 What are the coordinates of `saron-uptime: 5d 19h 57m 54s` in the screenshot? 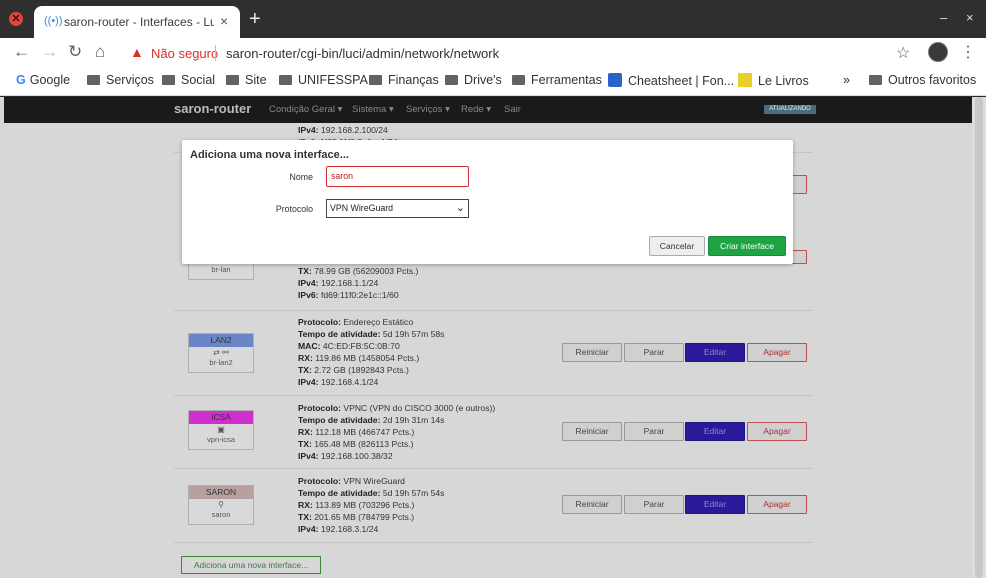 It's located at (413, 493).